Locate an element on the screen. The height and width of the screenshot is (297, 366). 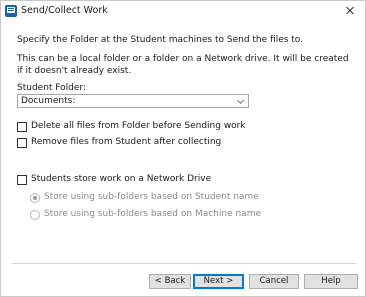
chevron-down-icon is located at coordinates (240, 100).